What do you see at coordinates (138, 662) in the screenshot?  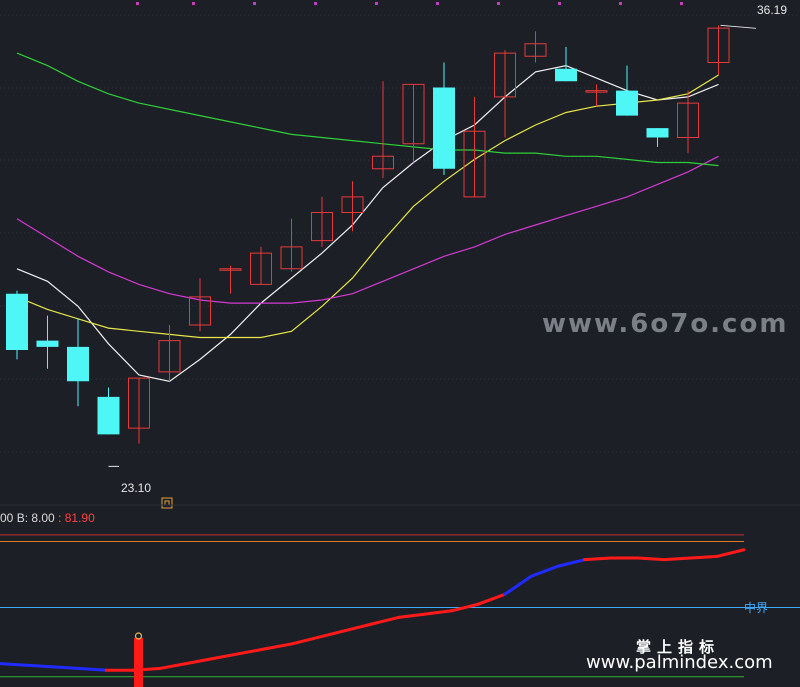 I see `signal-bar` at bounding box center [138, 662].